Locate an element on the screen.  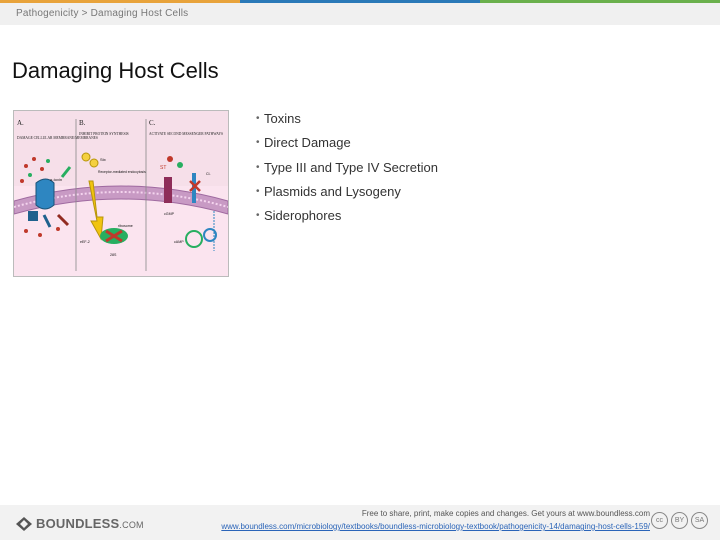
panel-a-letter: A. is located at coordinates (20, 123).